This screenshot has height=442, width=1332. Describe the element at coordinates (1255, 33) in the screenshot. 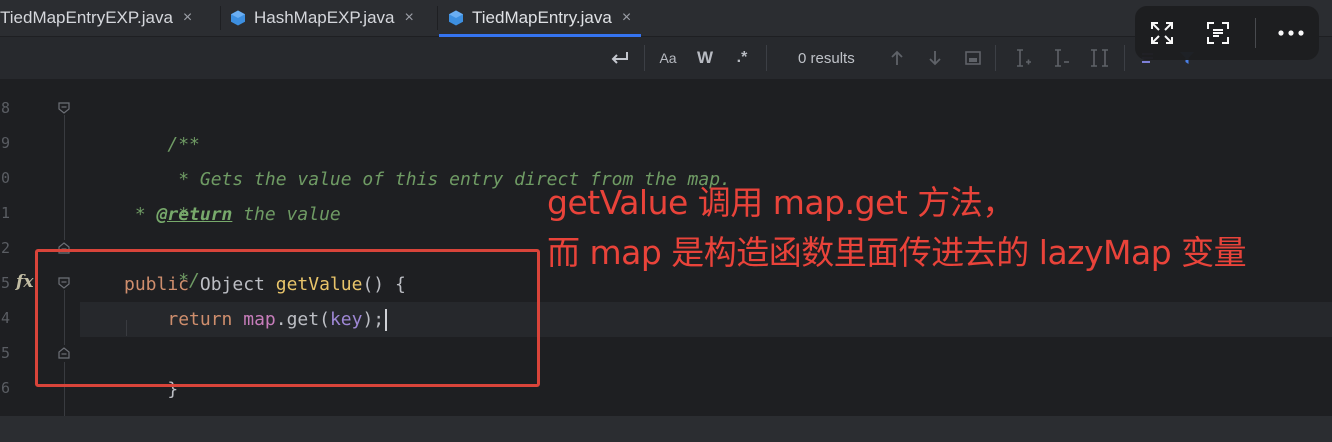

I see `panel-divider` at that location.